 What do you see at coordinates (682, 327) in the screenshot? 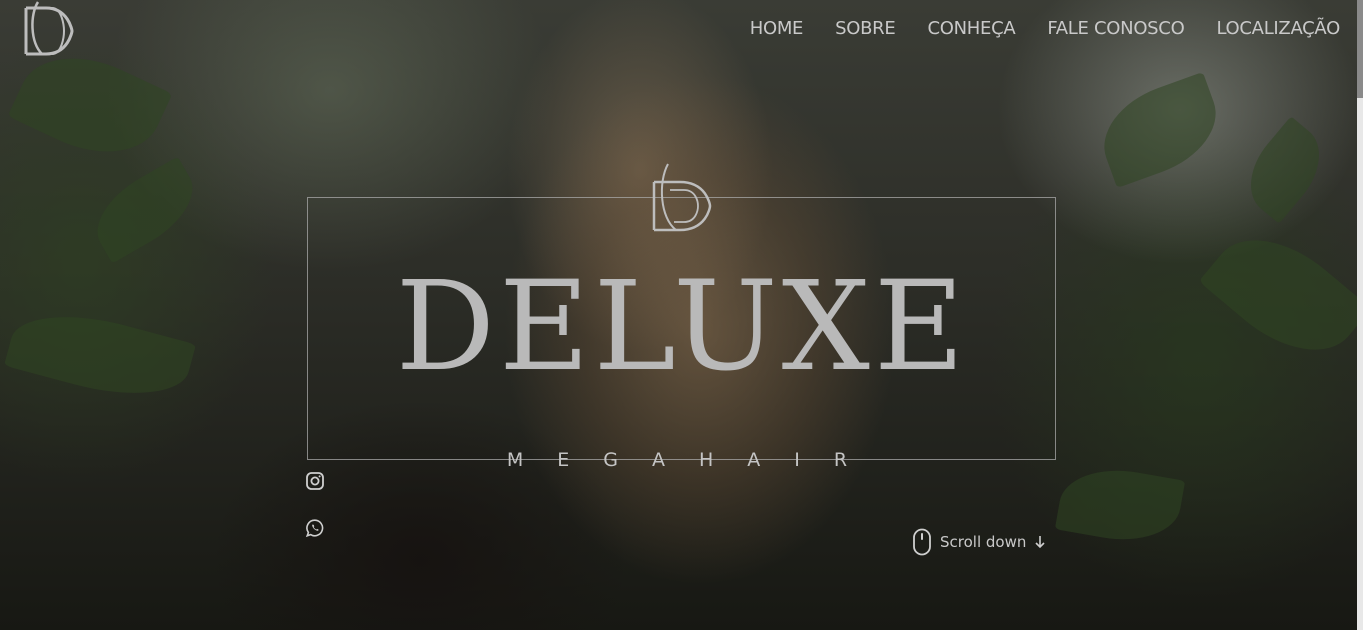
I see `brand-name: DELUXE` at bounding box center [682, 327].